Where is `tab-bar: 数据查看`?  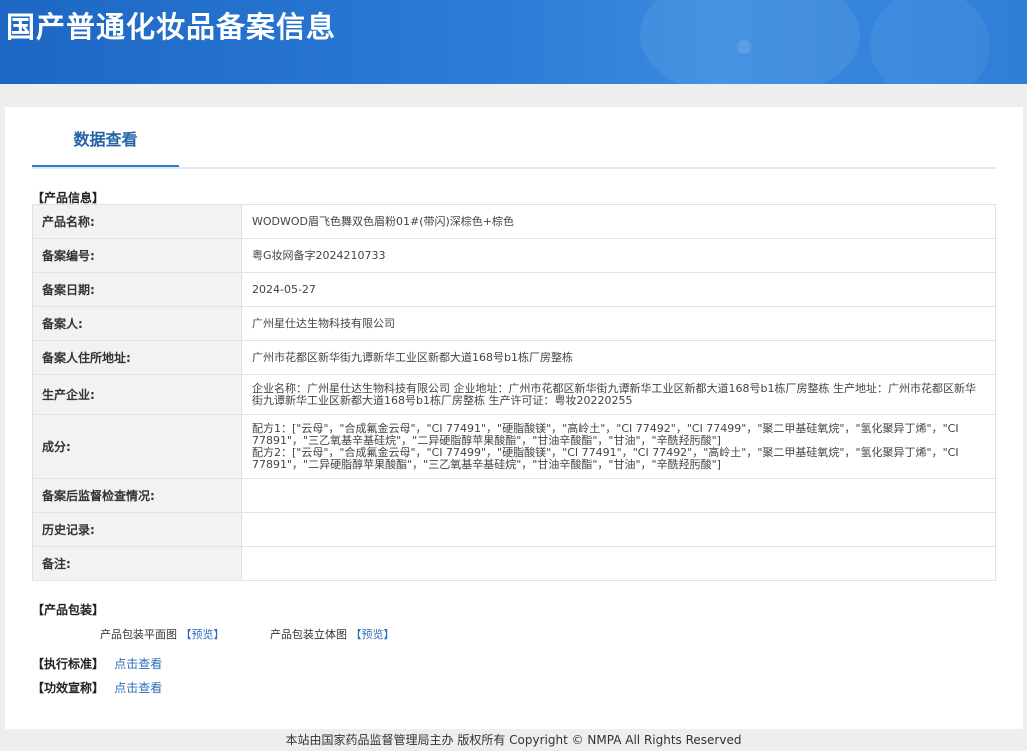 tab-bar: 数据查看 is located at coordinates (514, 145).